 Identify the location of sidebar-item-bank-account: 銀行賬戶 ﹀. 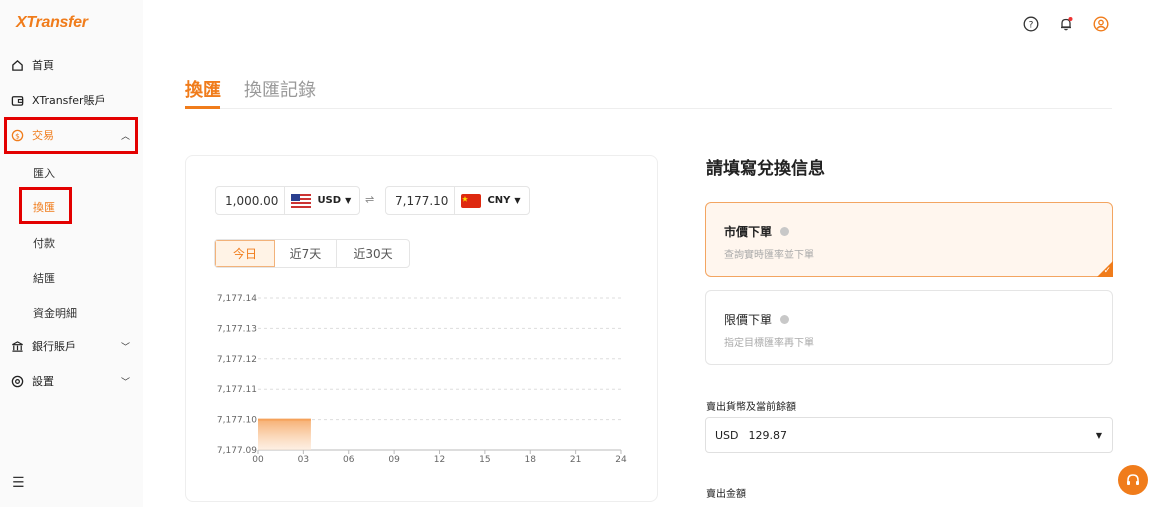
(74, 346).